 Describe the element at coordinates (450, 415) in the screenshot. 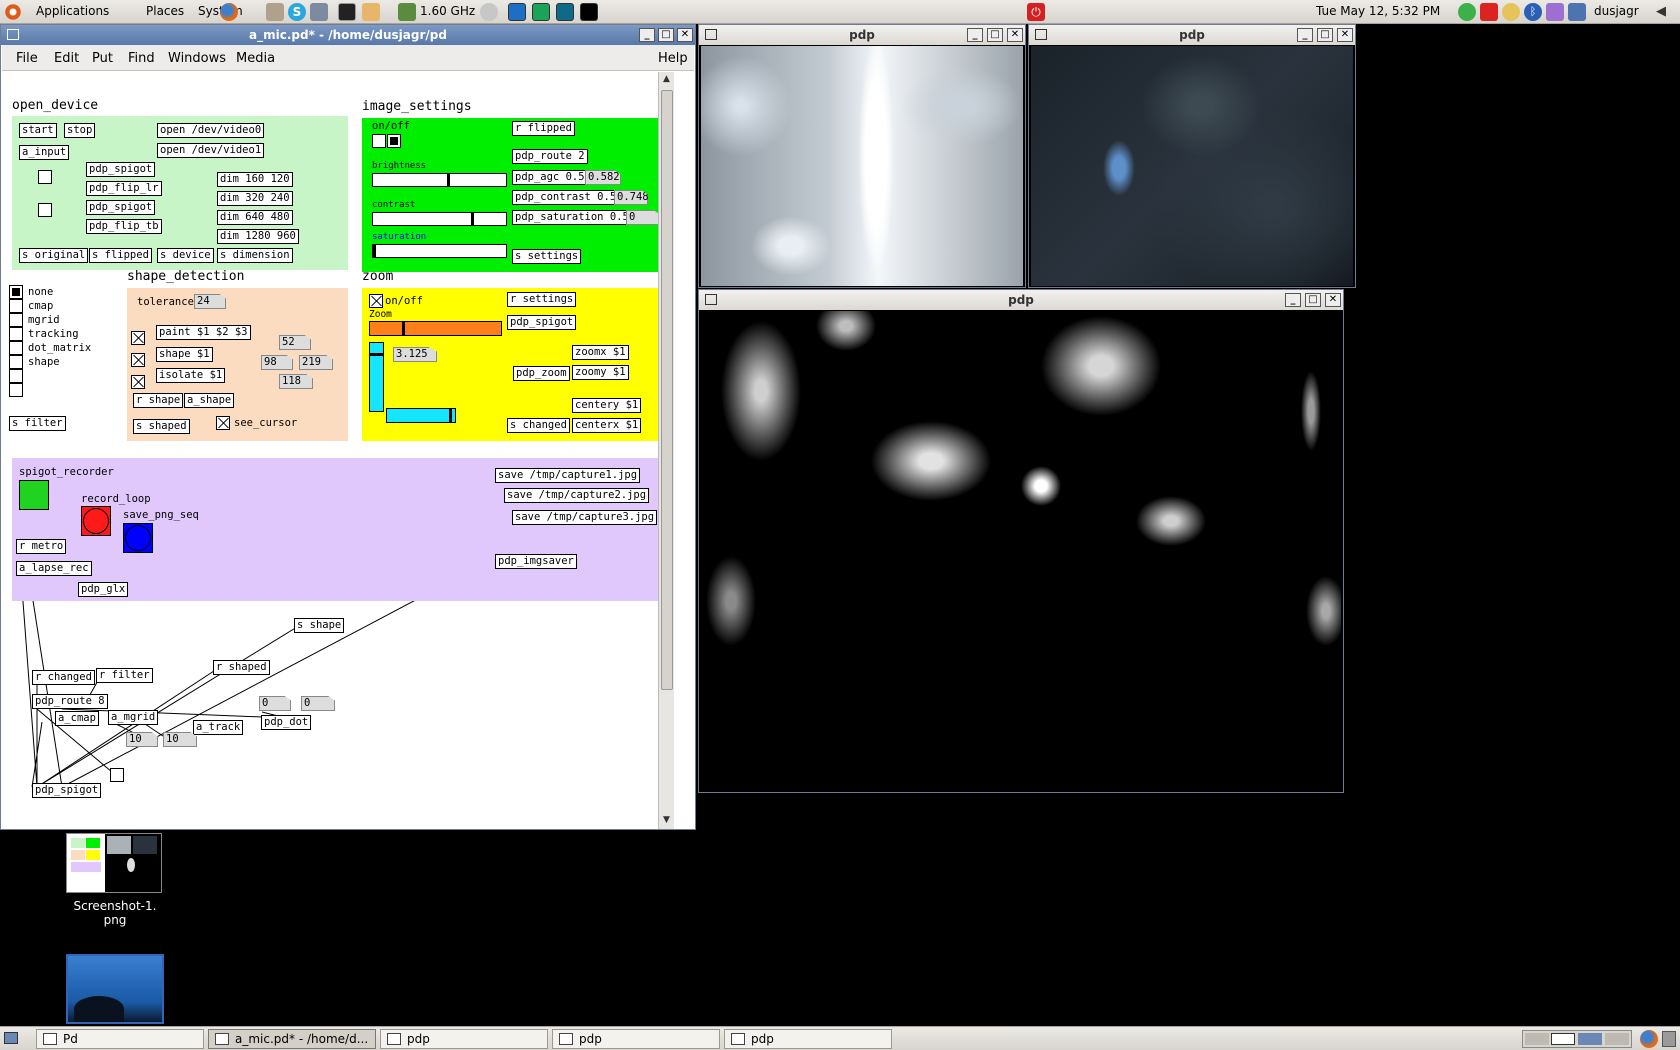

I see `horizontal-slider-knob` at that location.